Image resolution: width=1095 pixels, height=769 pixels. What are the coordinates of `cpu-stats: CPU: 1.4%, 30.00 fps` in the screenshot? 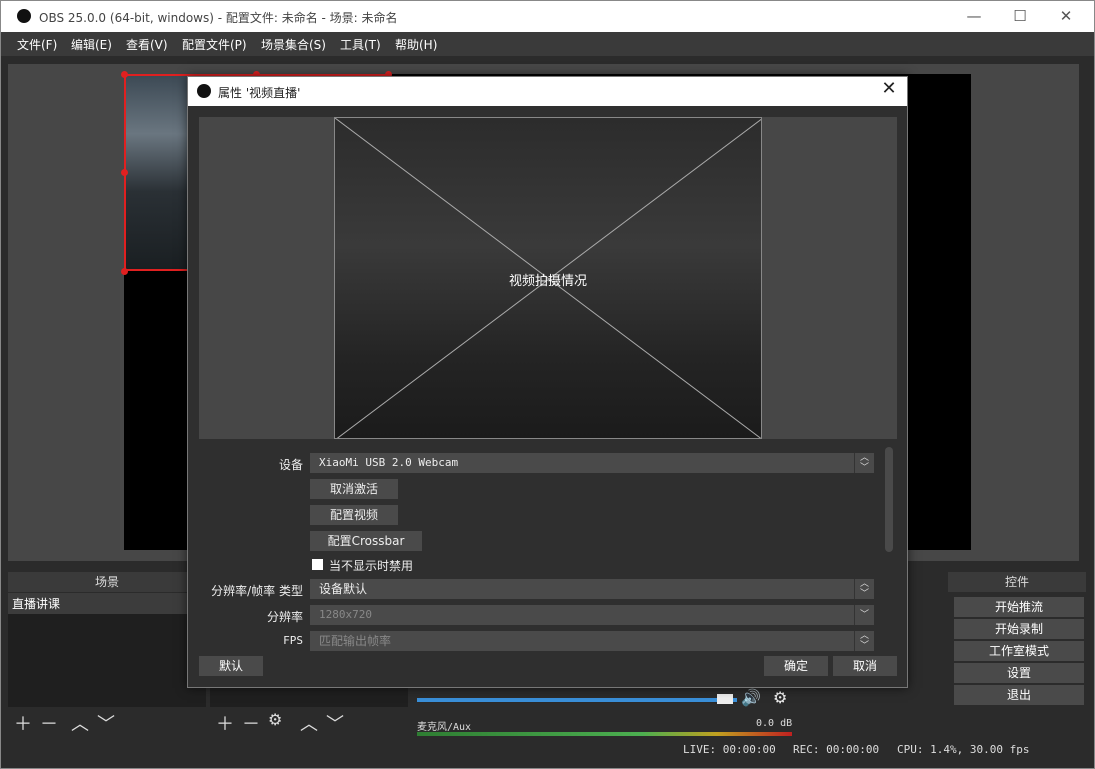 It's located at (963, 749).